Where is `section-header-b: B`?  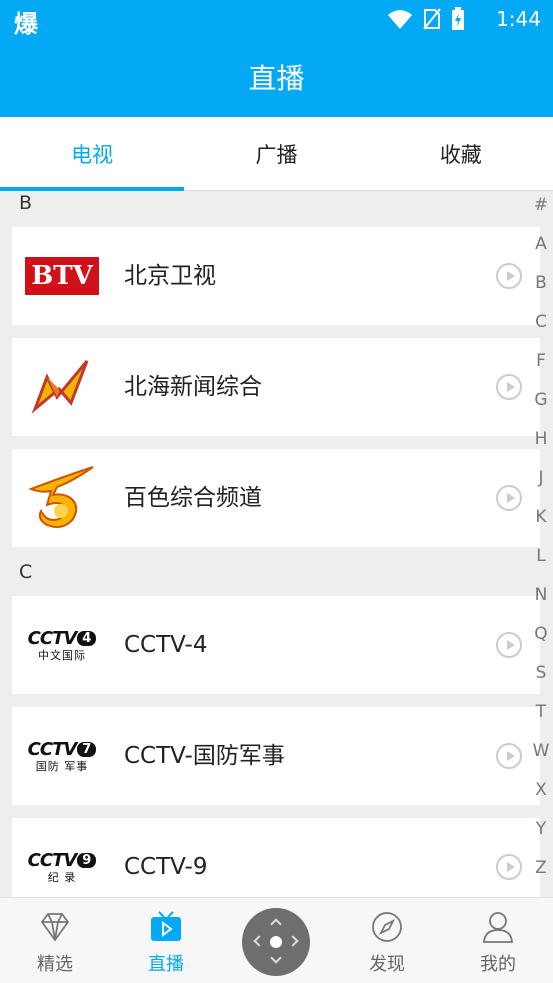 section-header-b: B is located at coordinates (26, 203).